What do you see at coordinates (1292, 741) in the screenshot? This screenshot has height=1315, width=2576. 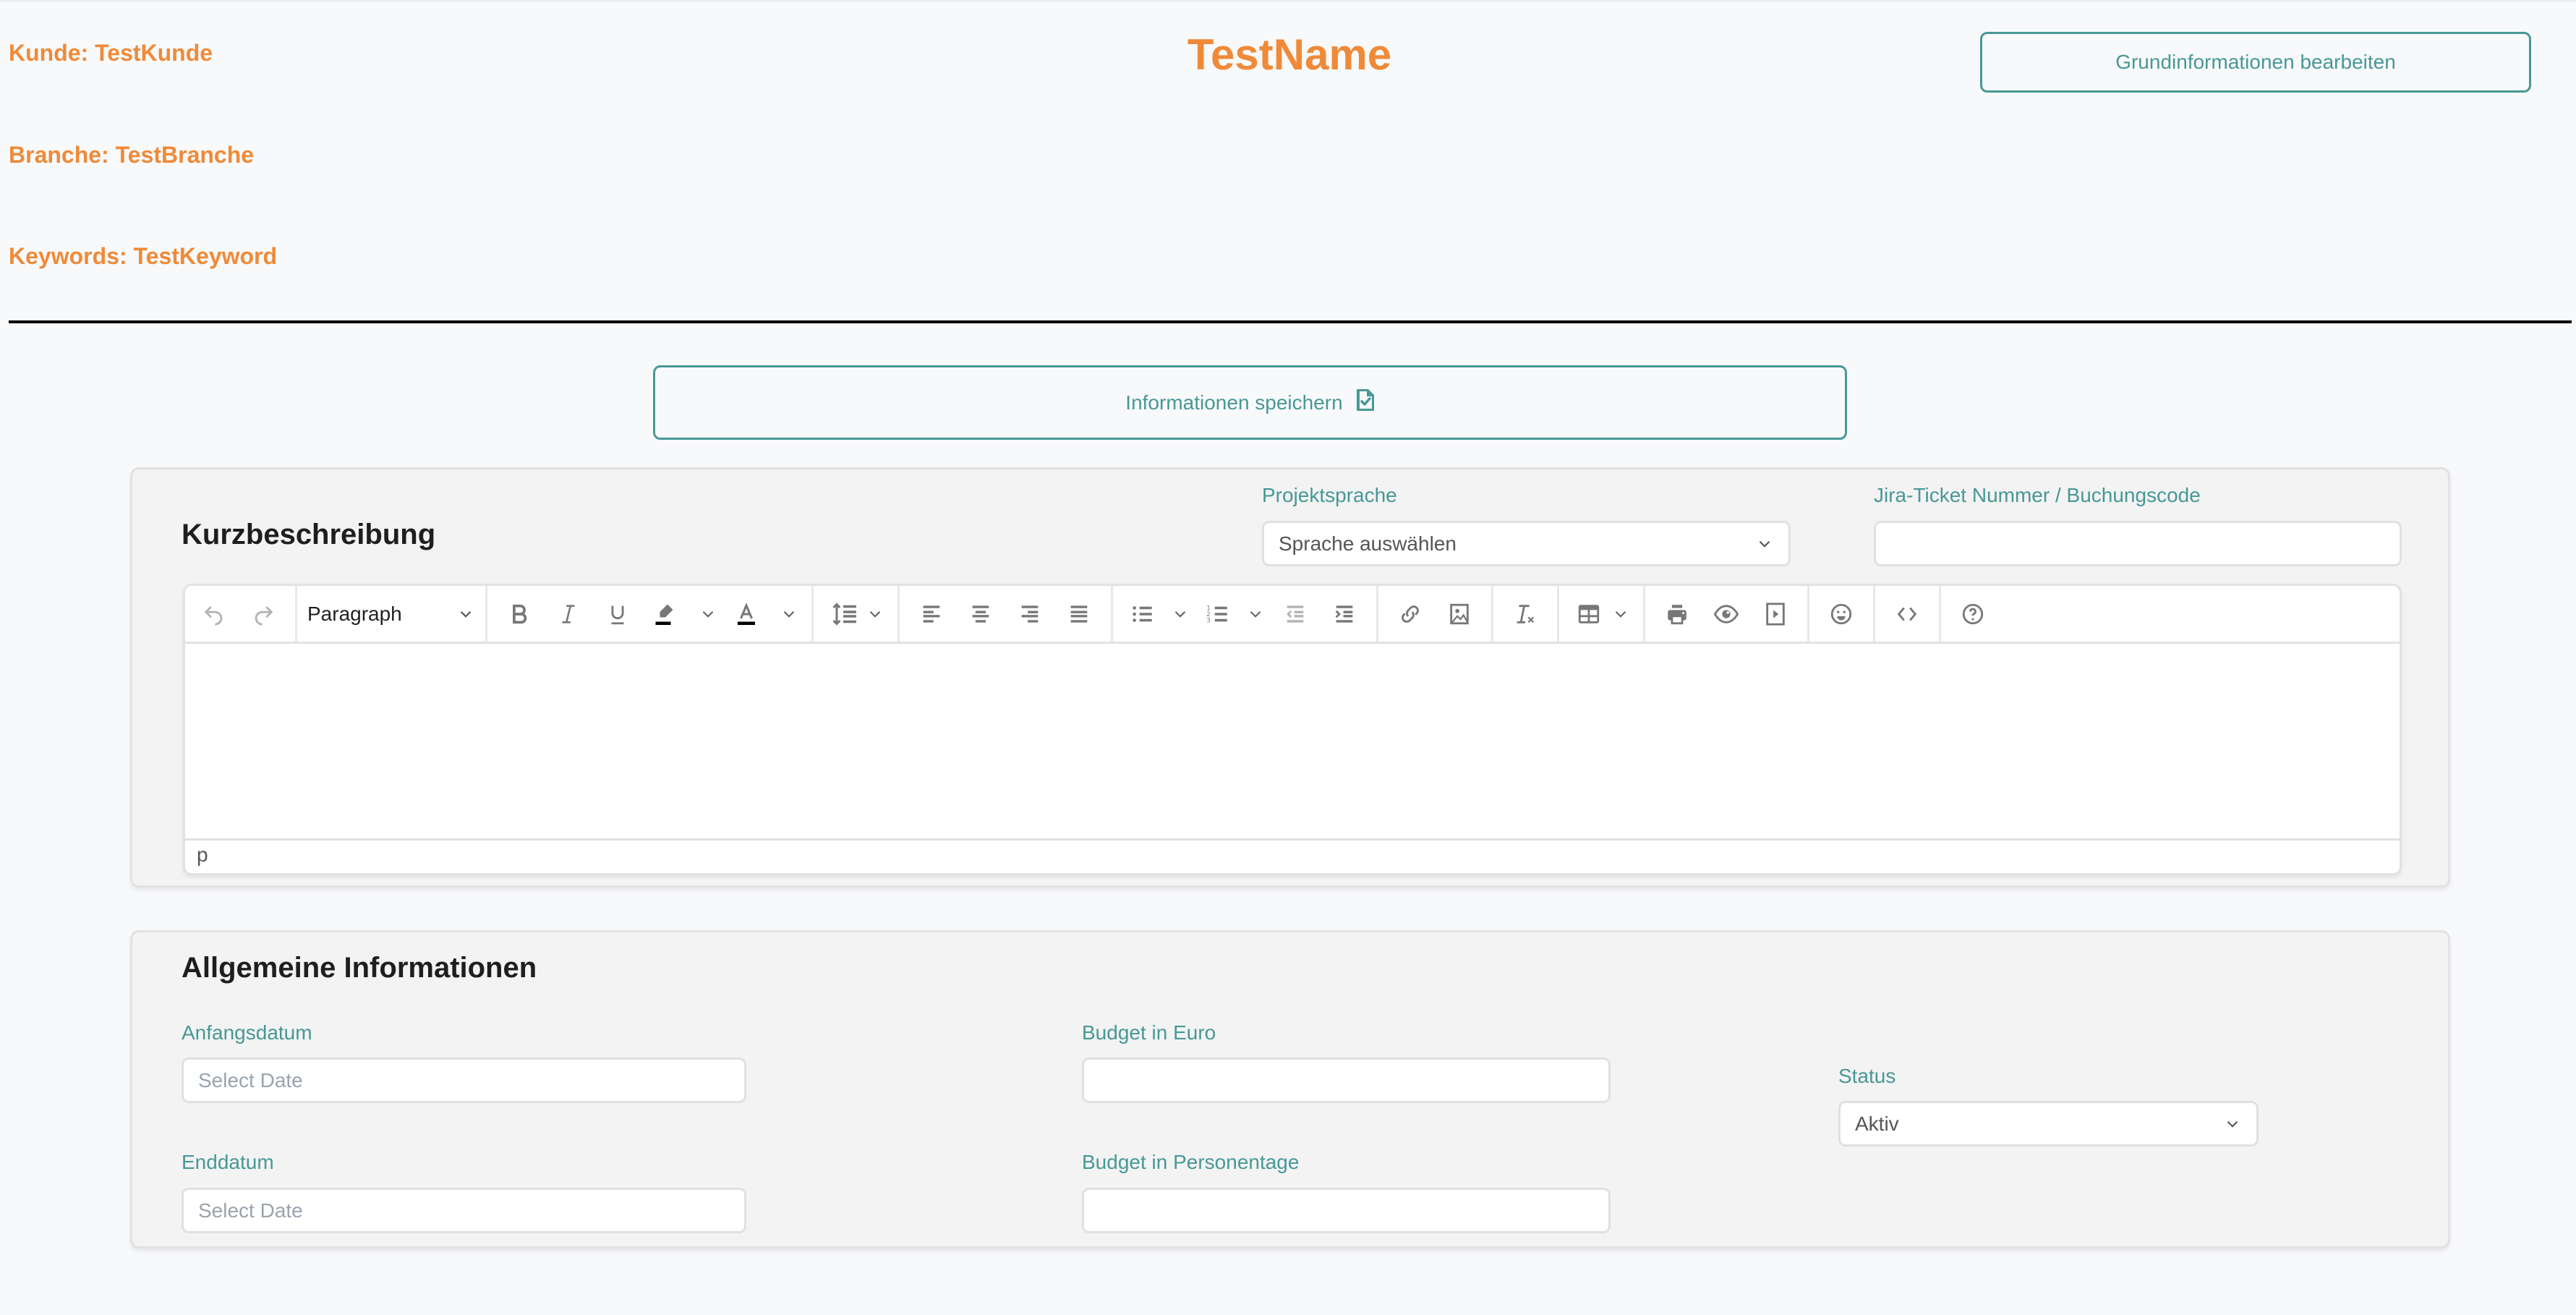 I see `editor-content-area` at bounding box center [1292, 741].